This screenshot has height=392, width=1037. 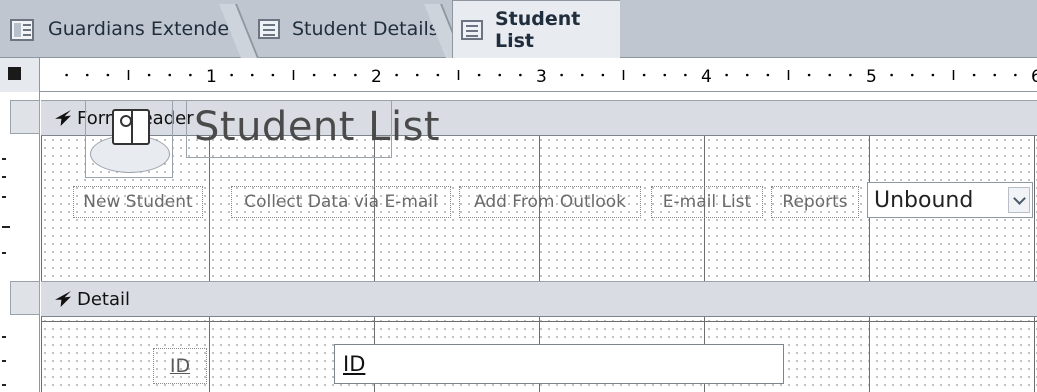 What do you see at coordinates (871, 77) in the screenshot?
I see `ruler-number: 5` at bounding box center [871, 77].